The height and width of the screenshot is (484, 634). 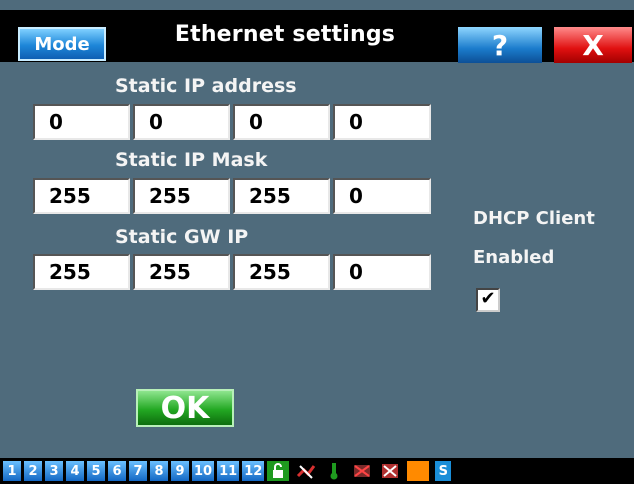 What do you see at coordinates (514, 257) in the screenshot?
I see `dhcp-enabled-label: Enabled` at bounding box center [514, 257].